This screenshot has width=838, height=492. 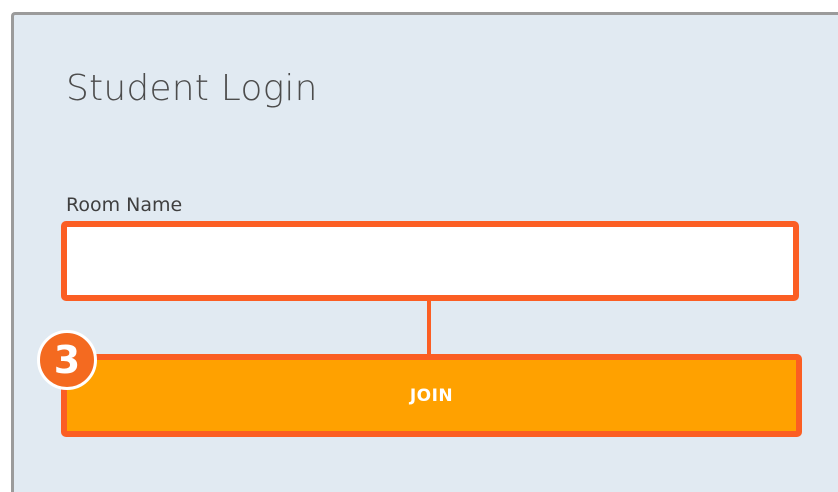 What do you see at coordinates (124, 205) in the screenshot?
I see `room-name-label: Room Name` at bounding box center [124, 205].